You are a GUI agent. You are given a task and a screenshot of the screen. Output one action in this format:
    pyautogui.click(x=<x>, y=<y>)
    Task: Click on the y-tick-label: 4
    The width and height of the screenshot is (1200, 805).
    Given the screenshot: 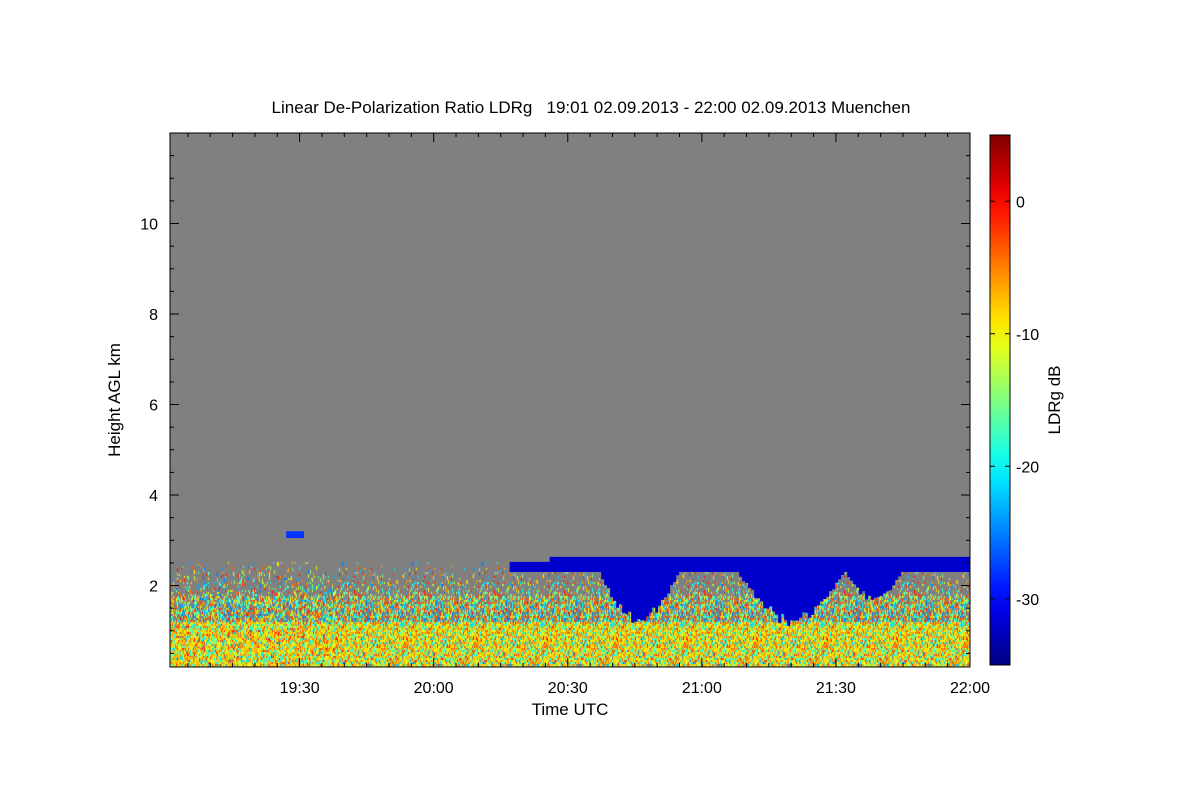 What is the action you would take?
    pyautogui.click(x=153, y=496)
    